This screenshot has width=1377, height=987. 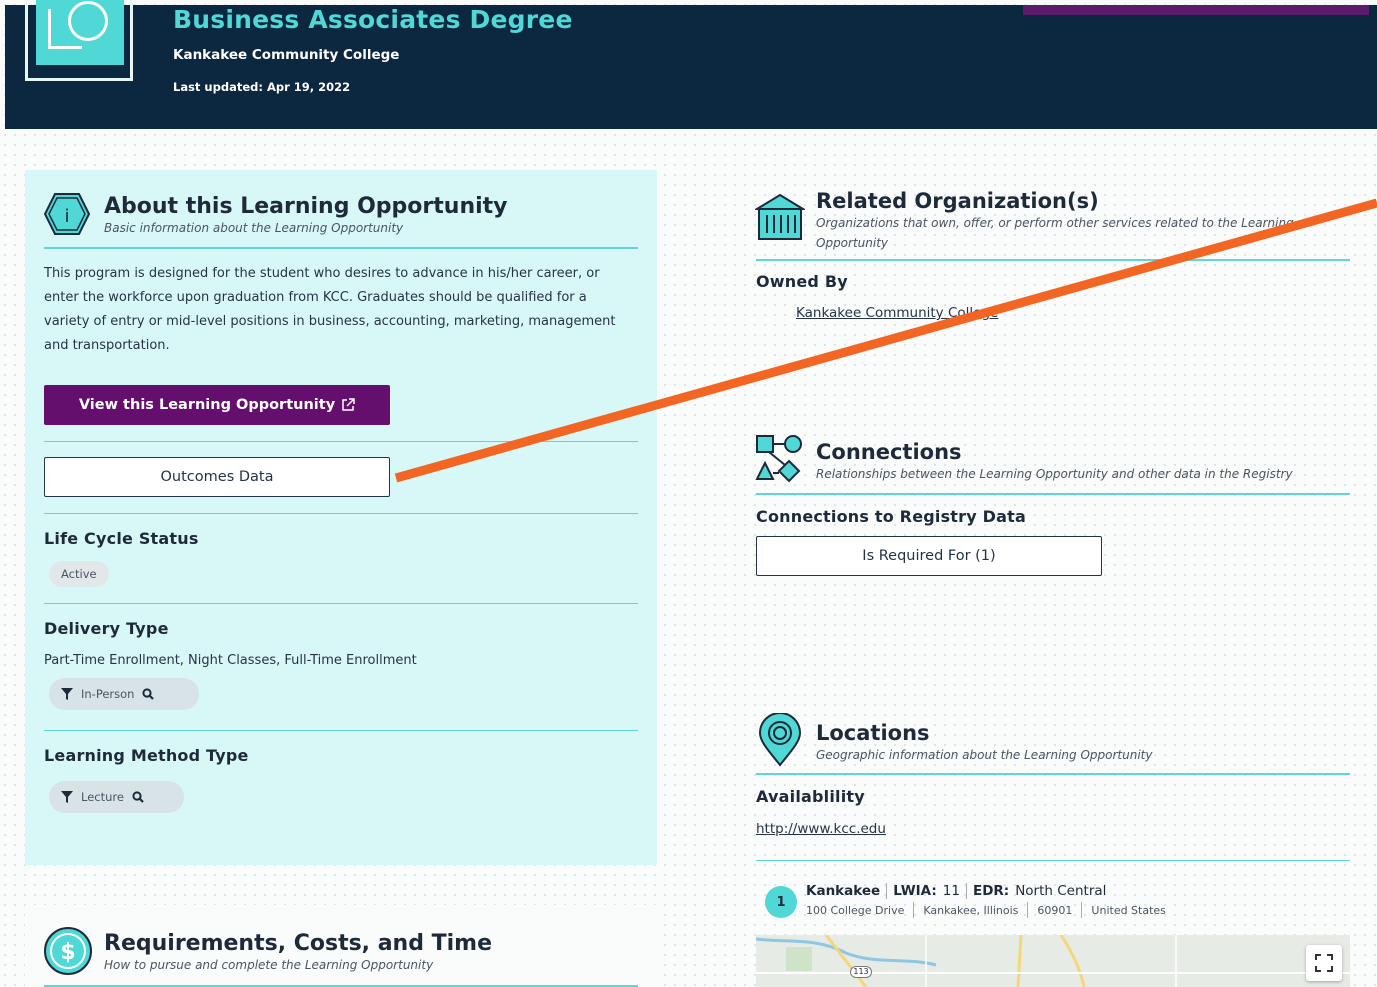 I want to click on is-required-for-label: Is Required For (1), so click(x=929, y=556).